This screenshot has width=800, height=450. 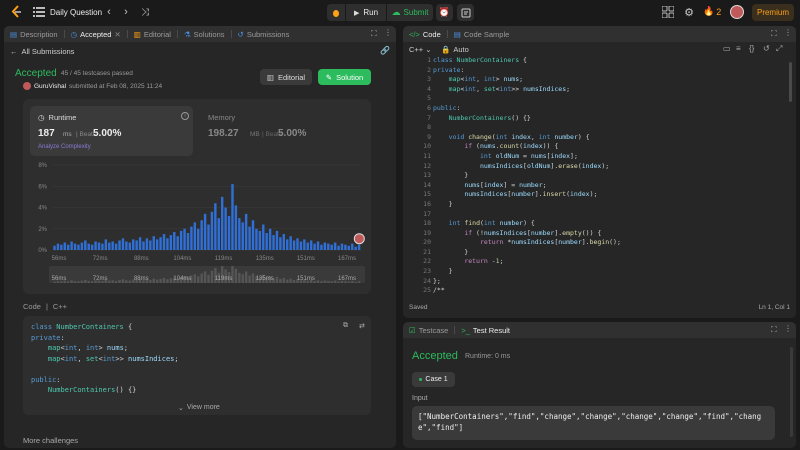 I want to click on tab-test-result: >_ Test Result, so click(x=485, y=330).